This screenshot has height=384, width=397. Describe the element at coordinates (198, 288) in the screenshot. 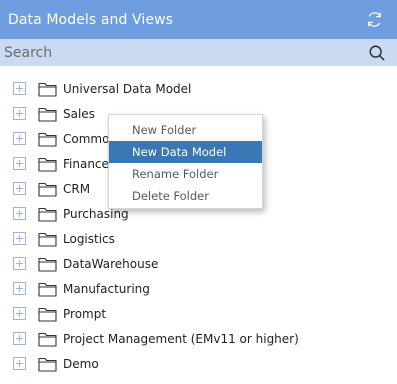

I see `tree-item: Manufacturing` at that location.